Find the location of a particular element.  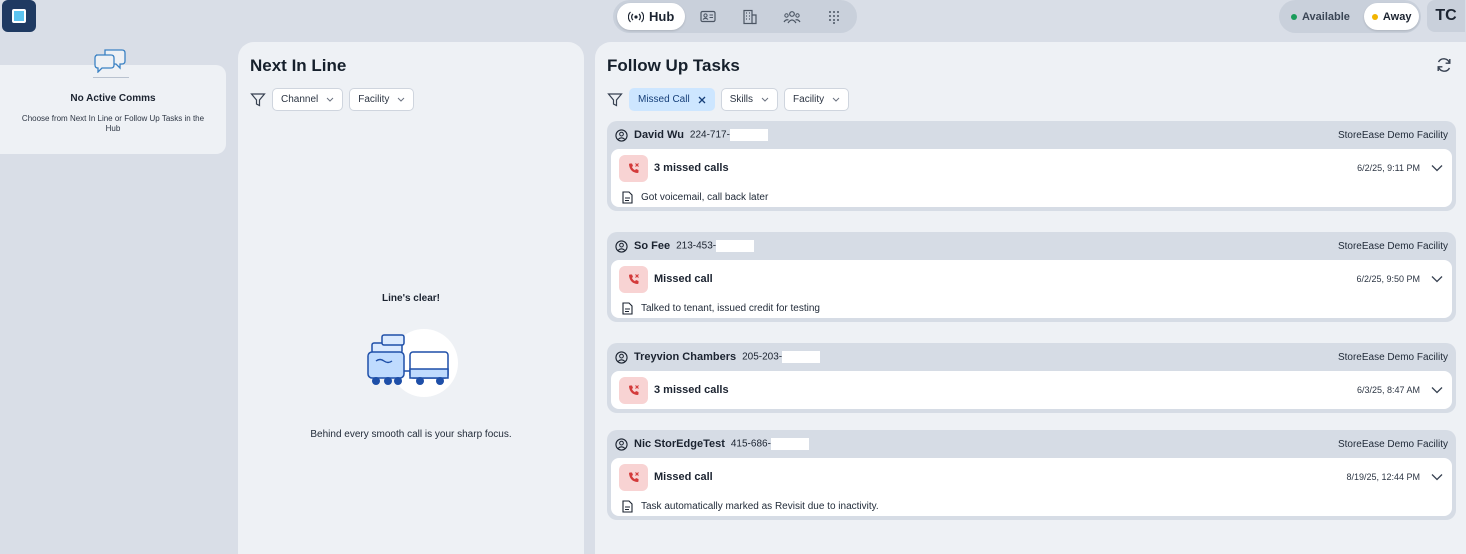

status-available-label: Available is located at coordinates (1326, 16).